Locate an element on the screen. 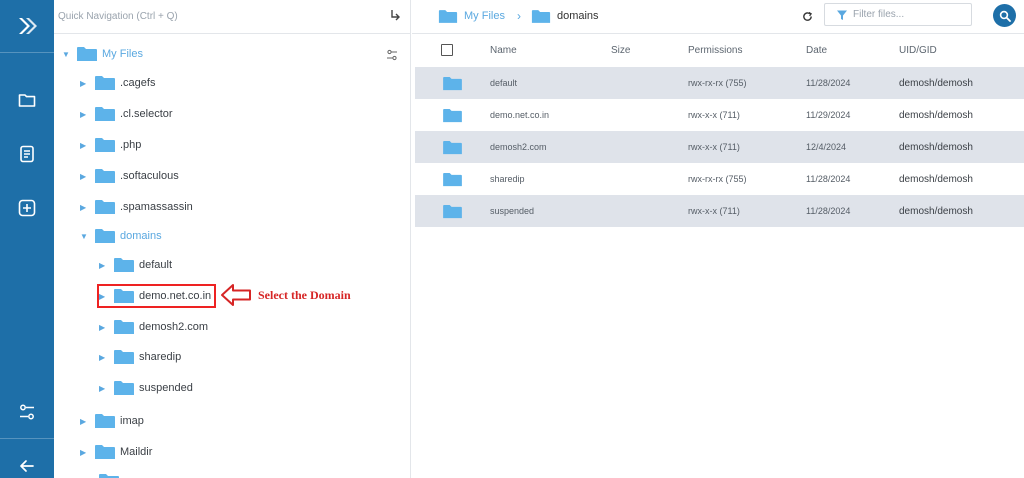 This screenshot has height=478, width=1024. tree-item-label: default is located at coordinates (156, 265).